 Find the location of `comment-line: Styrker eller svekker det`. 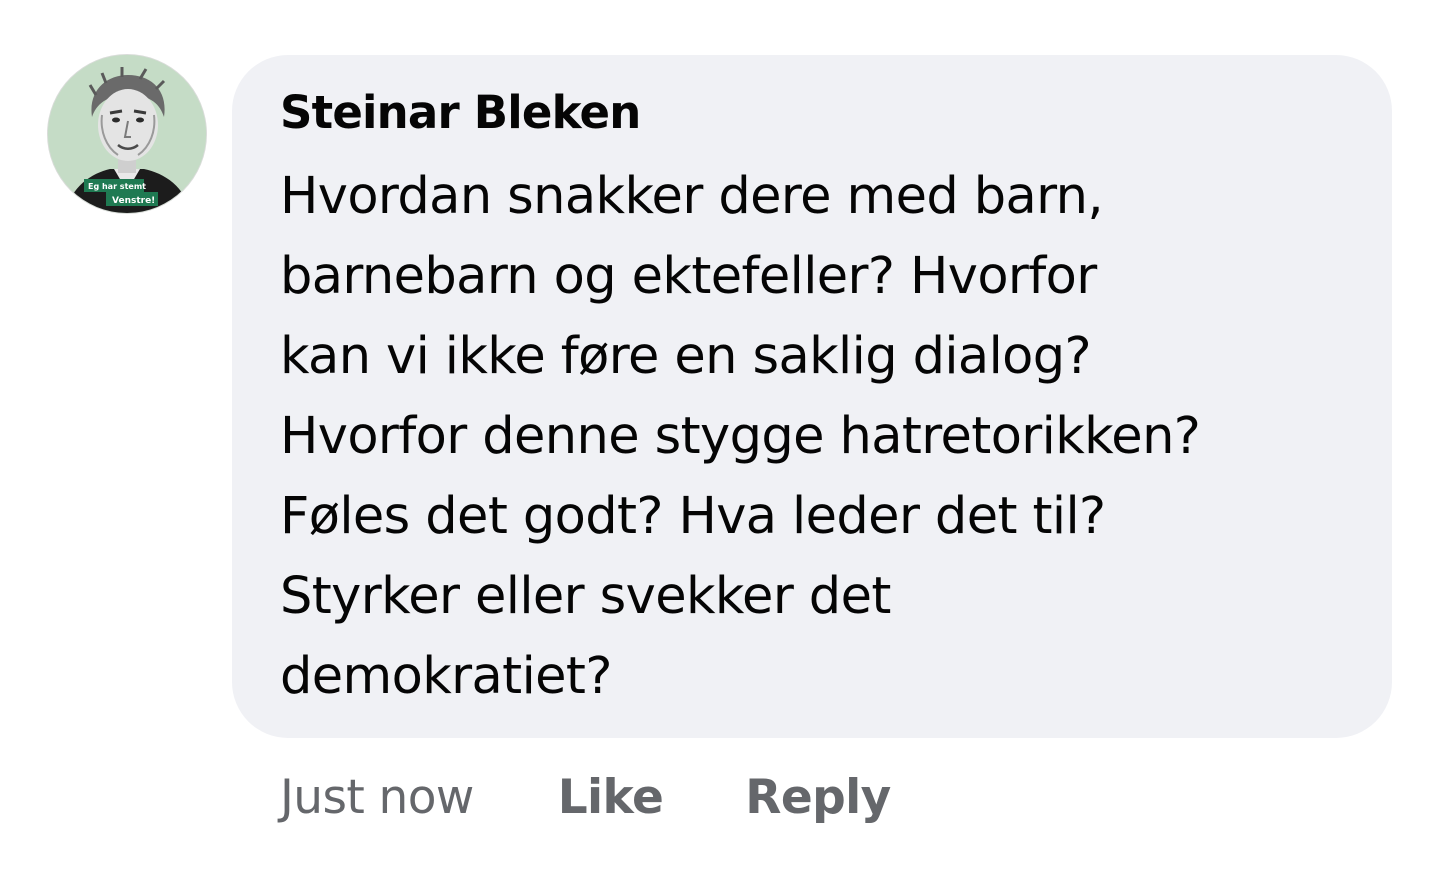

comment-line: Styrker eller svekker det is located at coordinates (585, 596).